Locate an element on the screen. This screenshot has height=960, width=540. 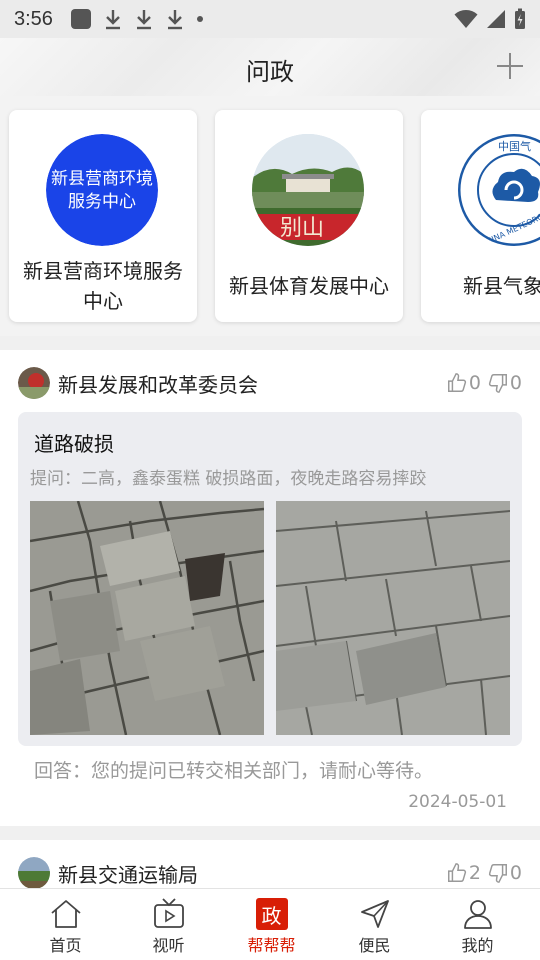
like-button: 2 is located at coordinates (463, 873).